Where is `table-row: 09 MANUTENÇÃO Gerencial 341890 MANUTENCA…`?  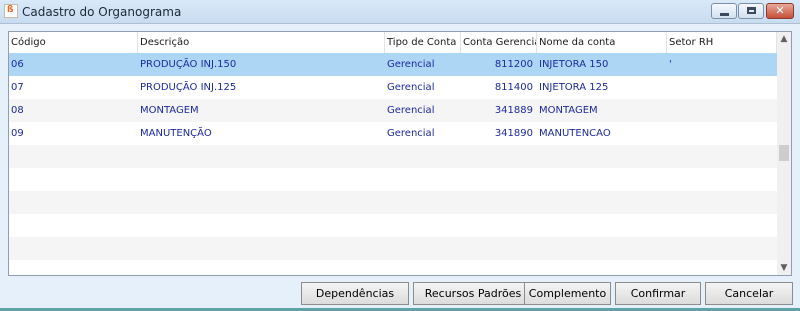
table-row: 09 MANUTENÇÃO Gerencial 341890 MANUTENCA… is located at coordinates (393, 133).